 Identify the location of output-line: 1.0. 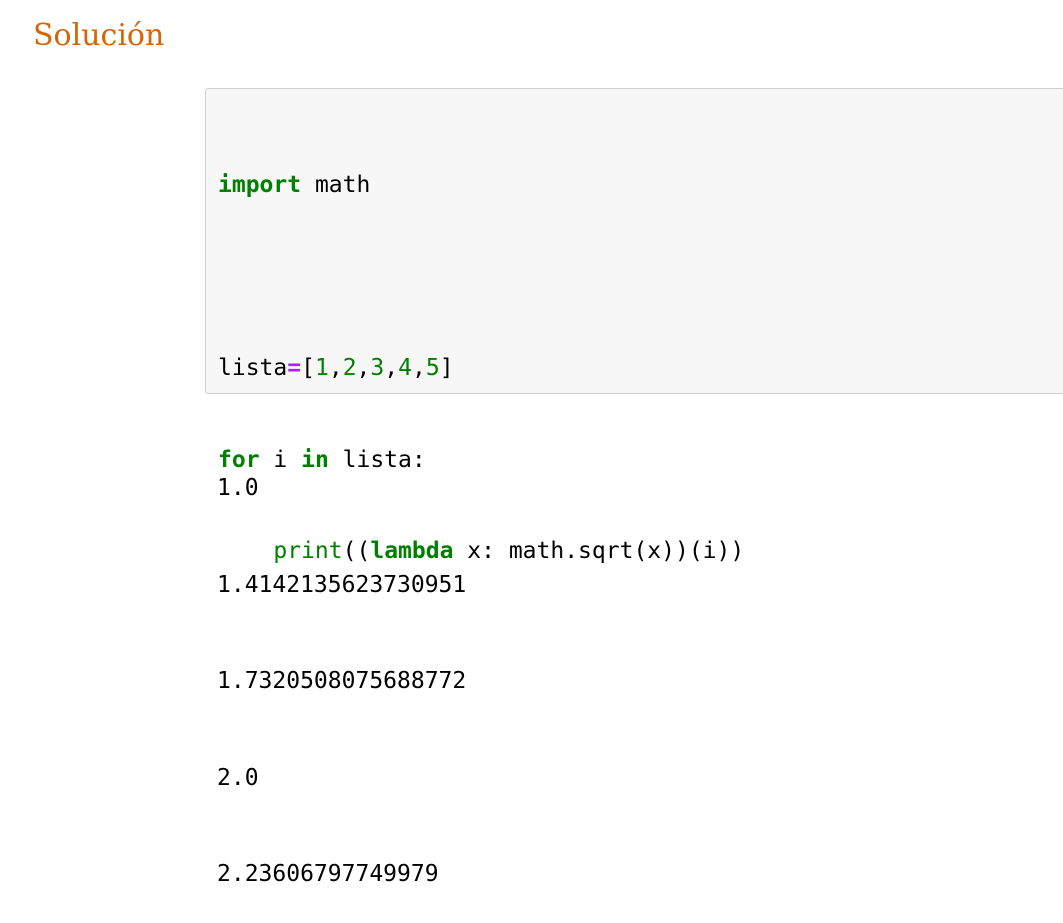
(238, 488).